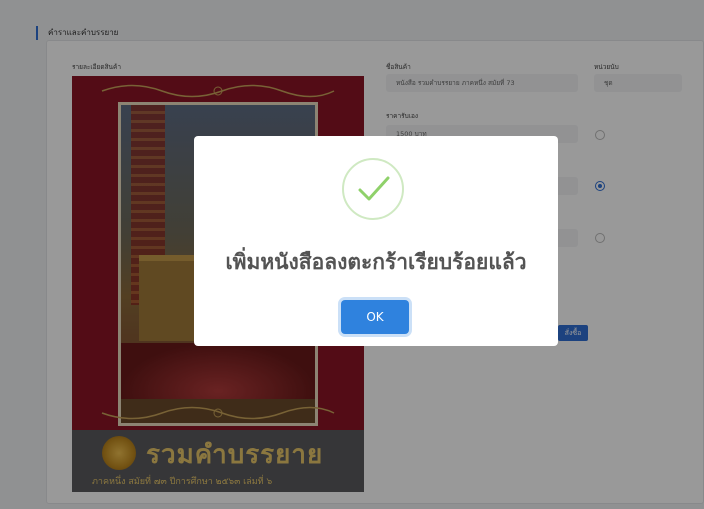 The width and height of the screenshot is (704, 509). I want to click on ok-button: OK, so click(375, 317).